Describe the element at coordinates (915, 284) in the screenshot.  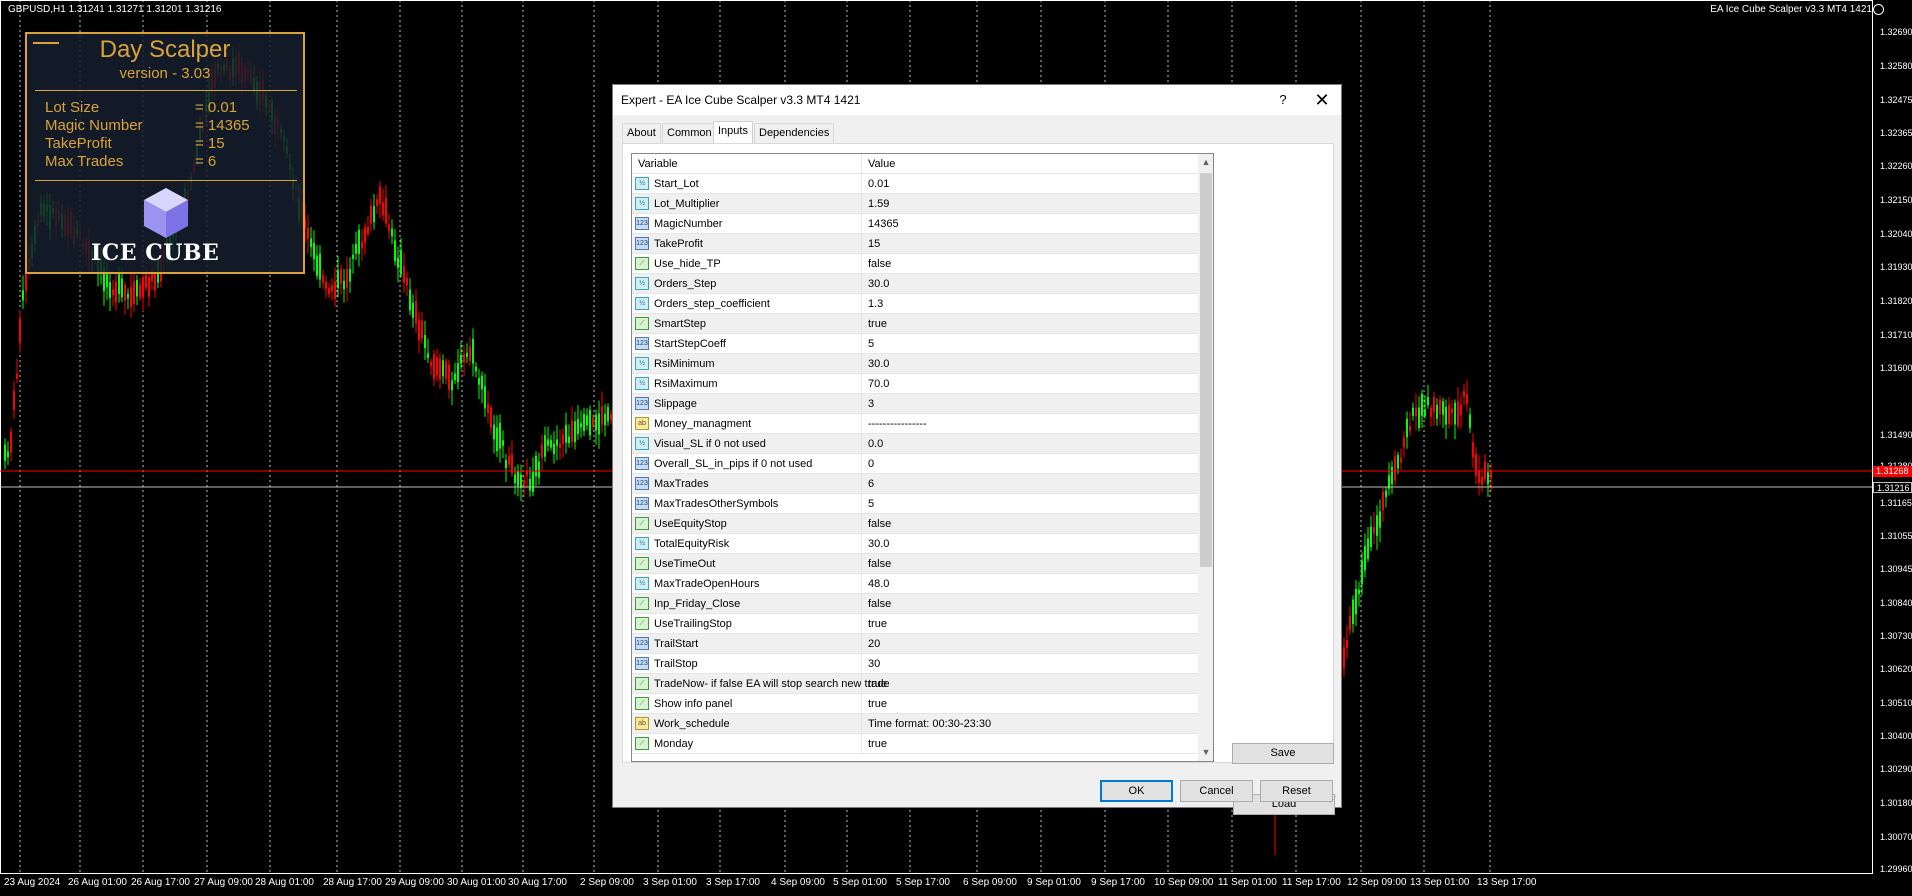
I see `input-row: ½ Orders_Step 30.0` at that location.